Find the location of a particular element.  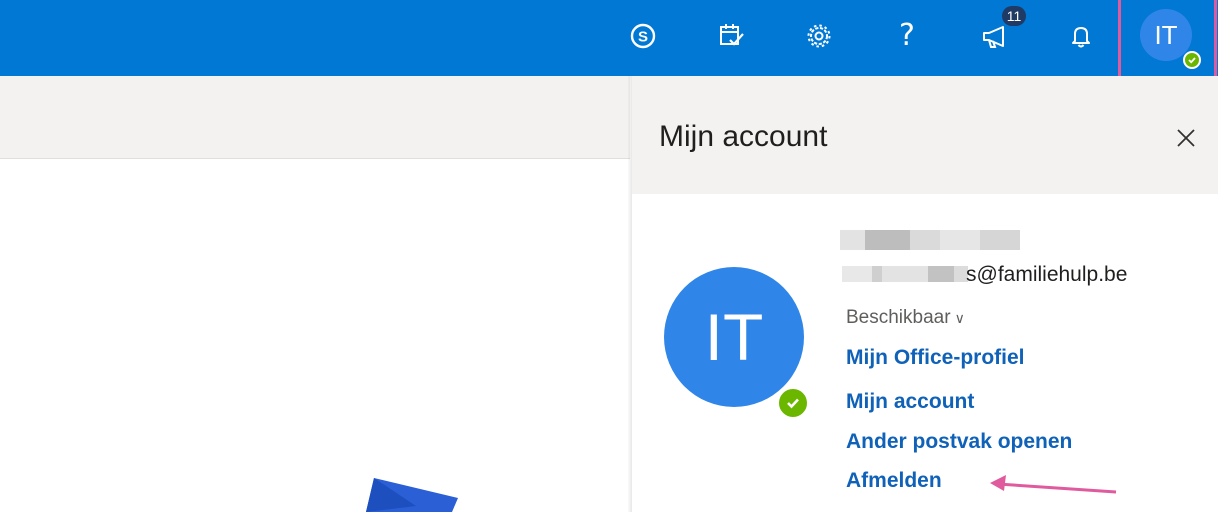

close-icon is located at coordinates (1186, 138).